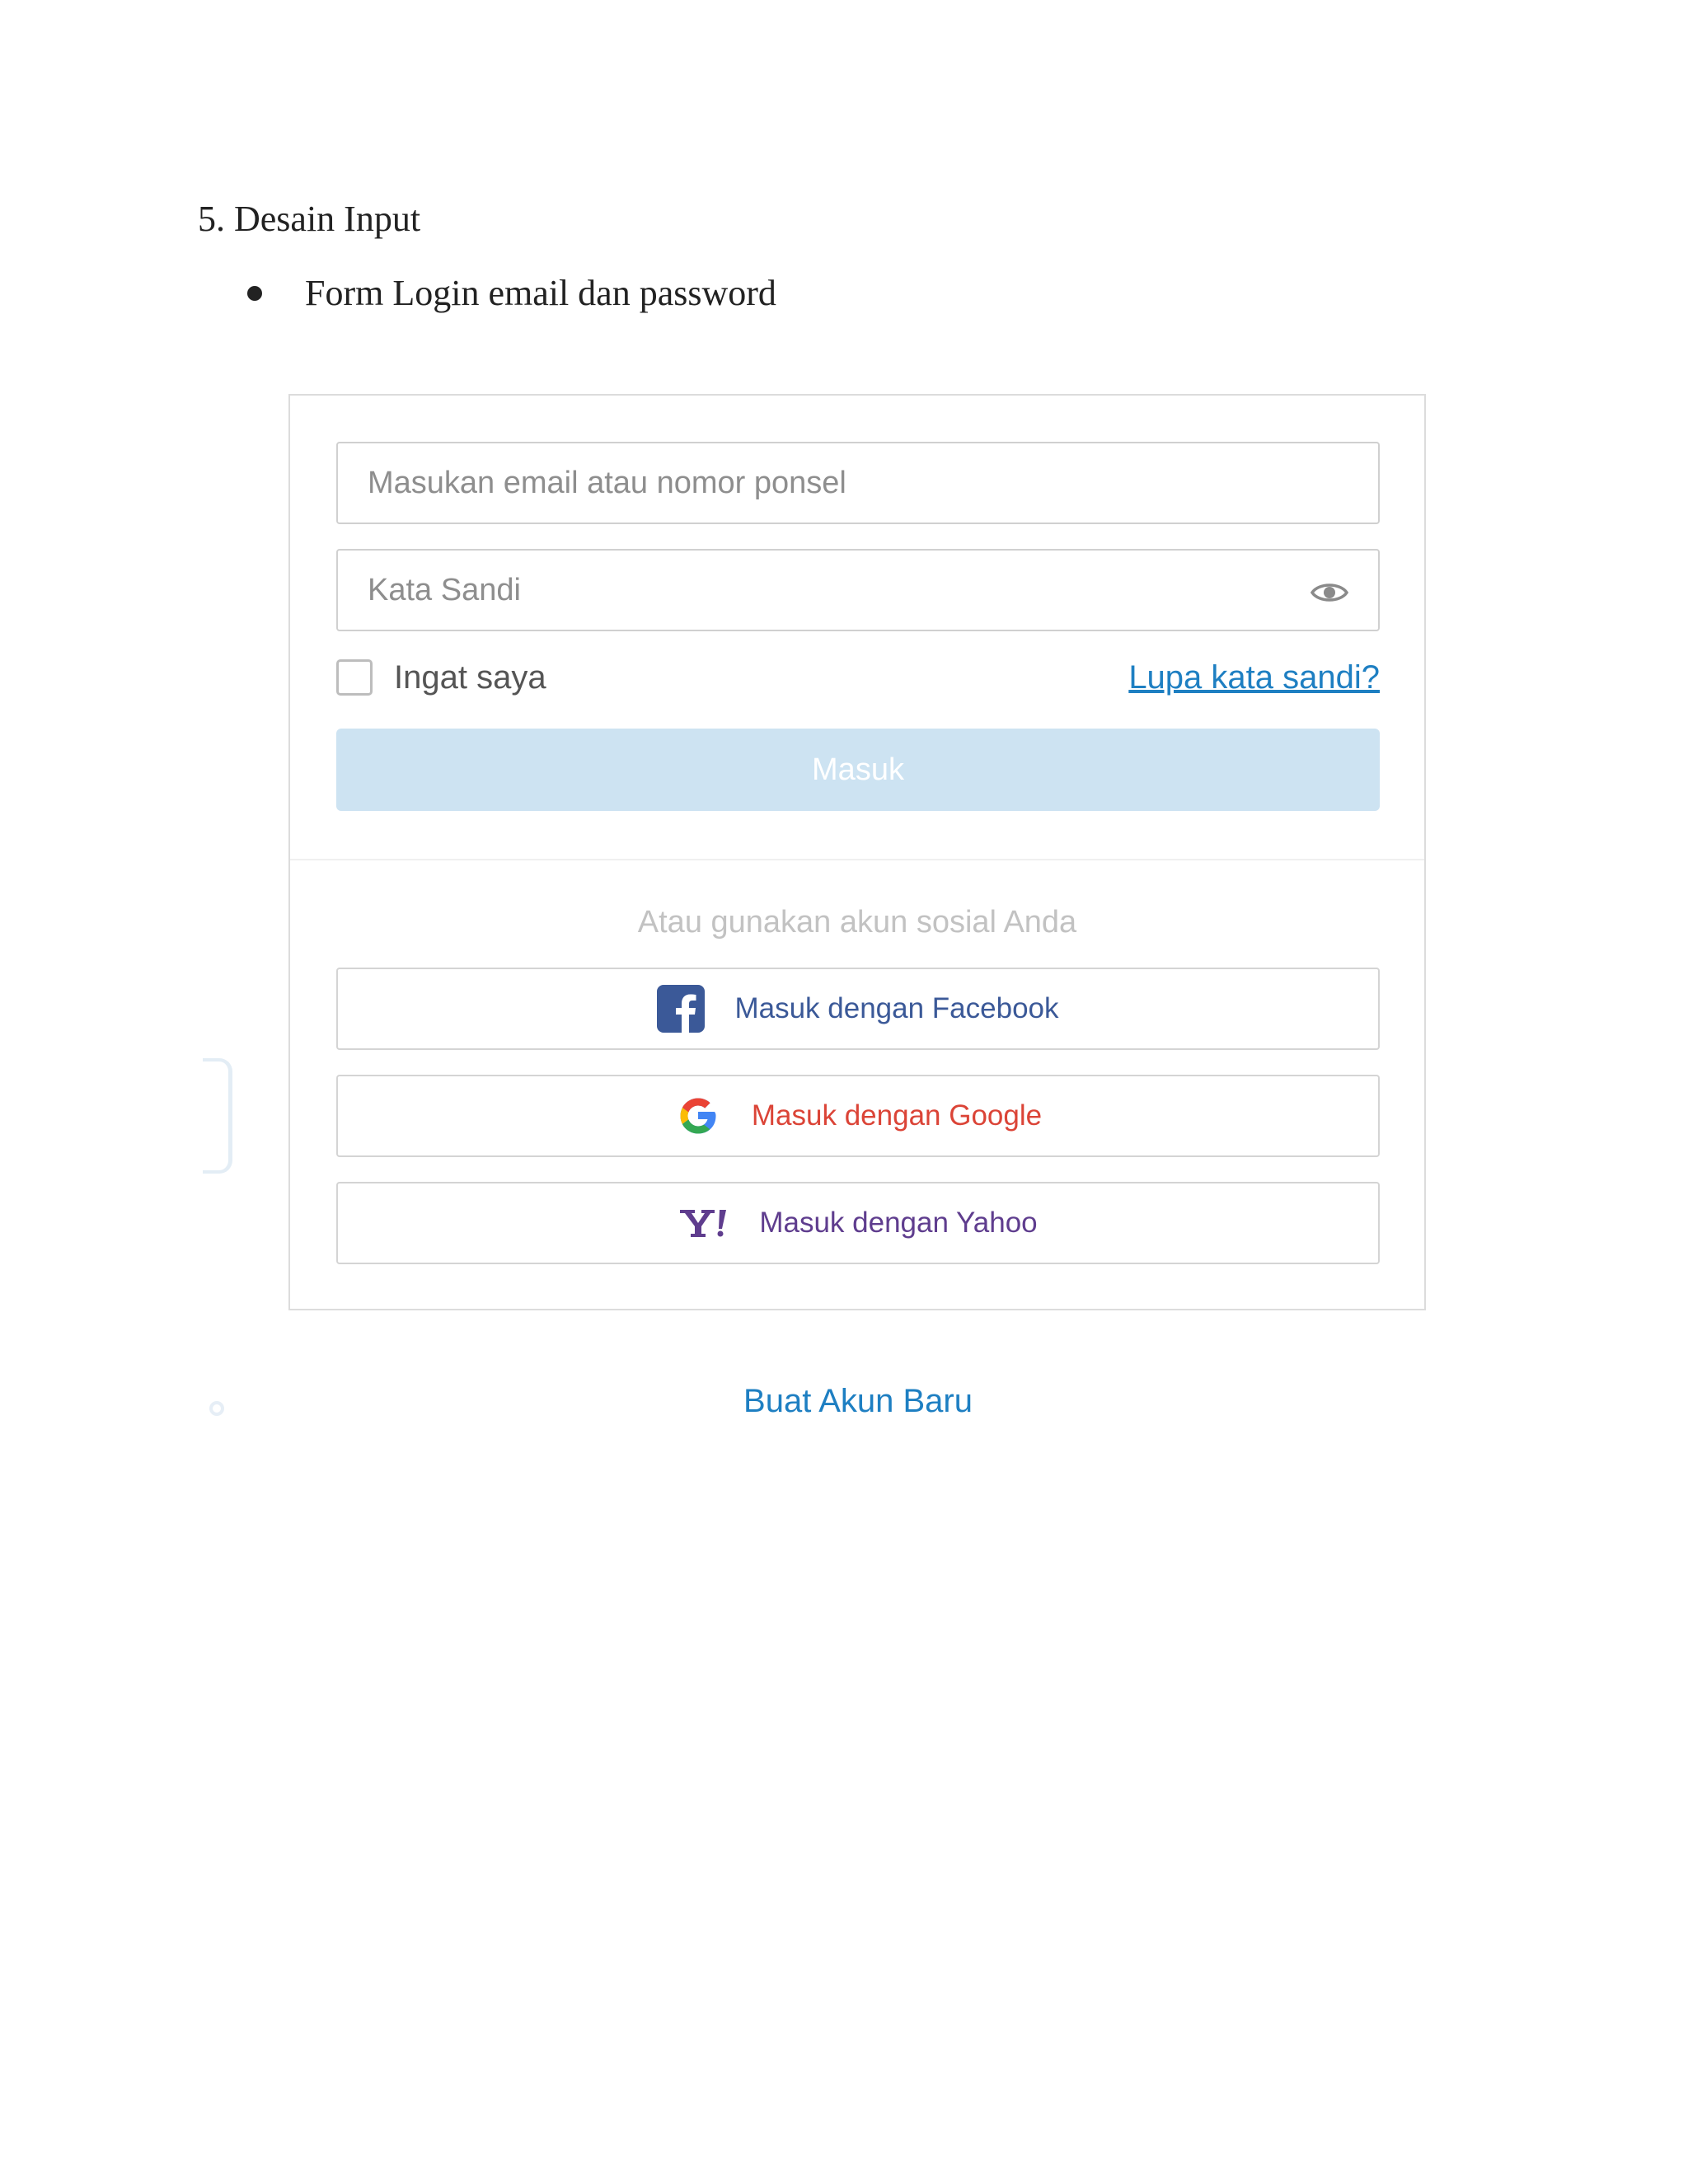 The image size is (1688, 2184). What do you see at coordinates (858, 590) in the screenshot?
I see `password-field: Kata Sandi` at bounding box center [858, 590].